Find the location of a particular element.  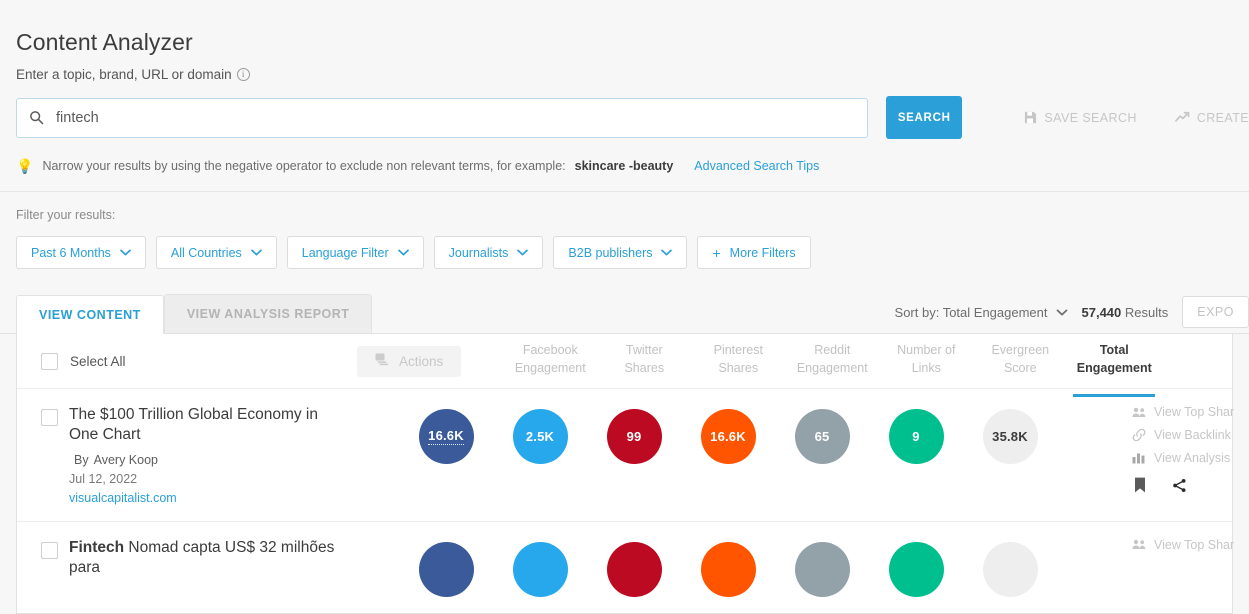

column-line1: Total is located at coordinates (1114, 350).